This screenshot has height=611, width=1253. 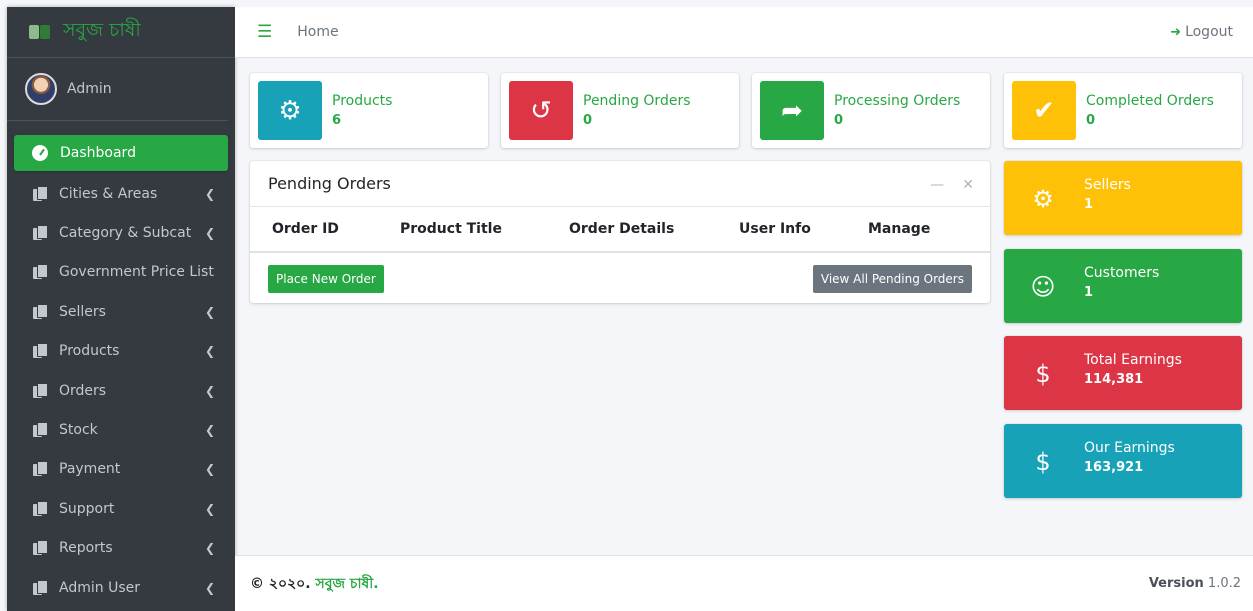 I want to click on stat-box-number: 114,381, so click(x=1114, y=379).